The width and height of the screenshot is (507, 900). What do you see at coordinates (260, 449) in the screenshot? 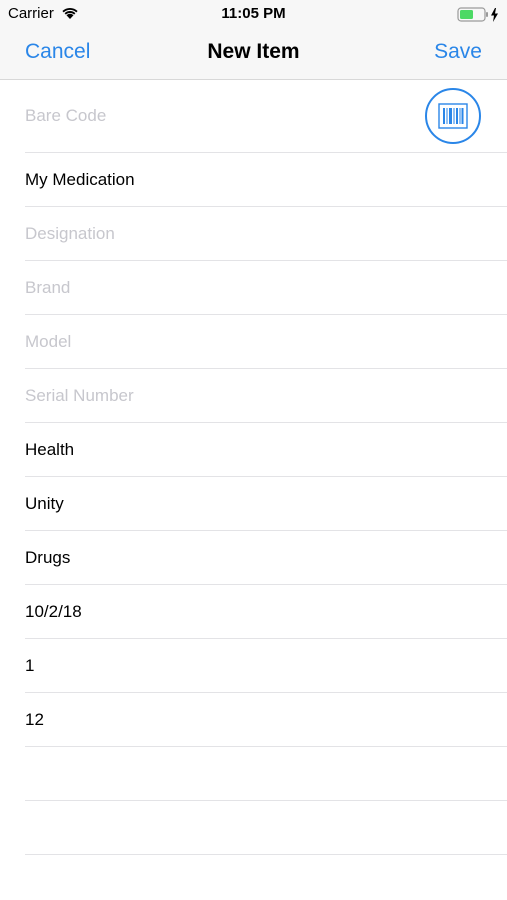
I see `category-field` at bounding box center [260, 449].